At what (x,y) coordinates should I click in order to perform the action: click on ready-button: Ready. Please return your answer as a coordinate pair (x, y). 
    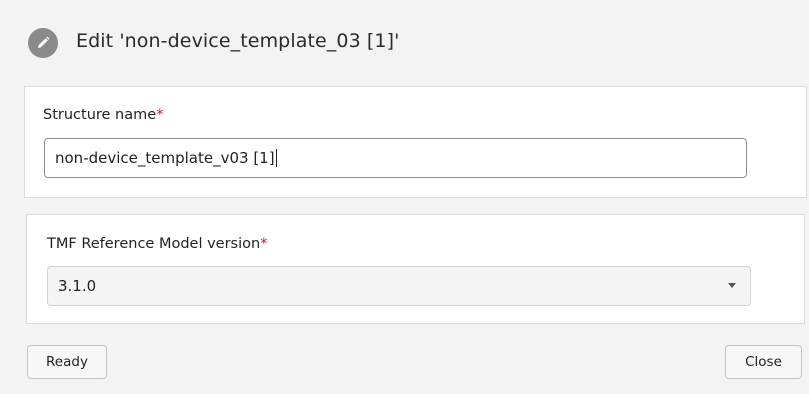
    Looking at the image, I should click on (67, 362).